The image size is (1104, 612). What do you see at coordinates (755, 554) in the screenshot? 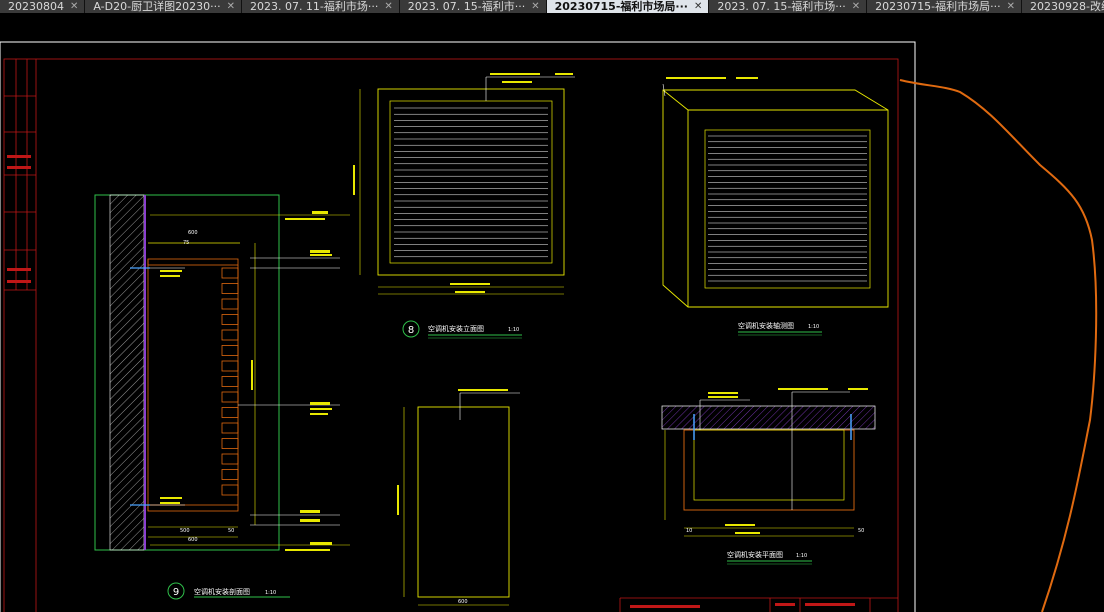
I see `plan-title: 空调机安装平面图` at bounding box center [755, 554].